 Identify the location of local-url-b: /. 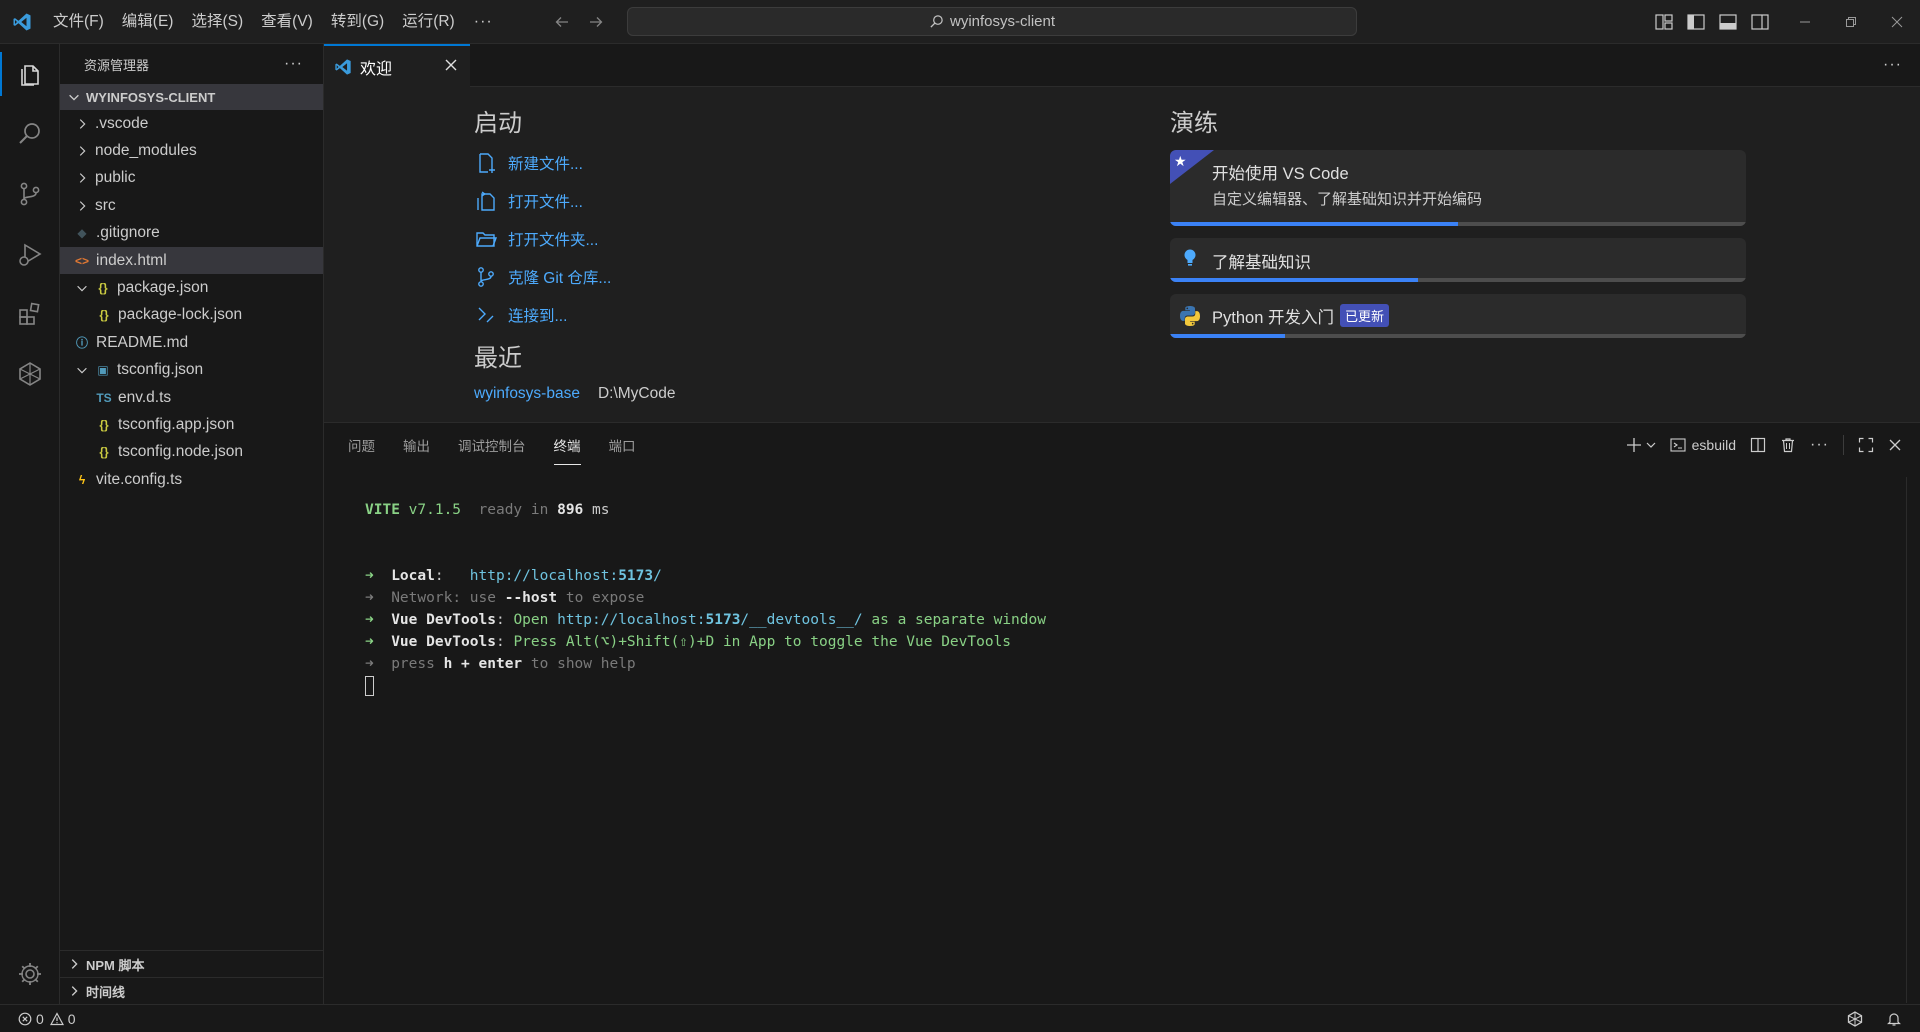
(657, 576).